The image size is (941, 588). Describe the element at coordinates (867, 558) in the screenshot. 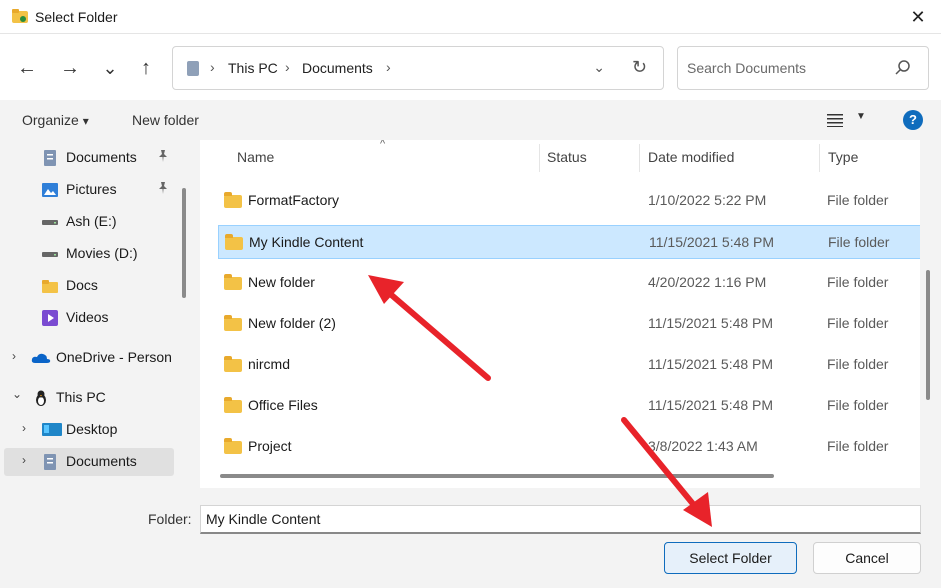

I see `cancel-button: Cancel` at that location.